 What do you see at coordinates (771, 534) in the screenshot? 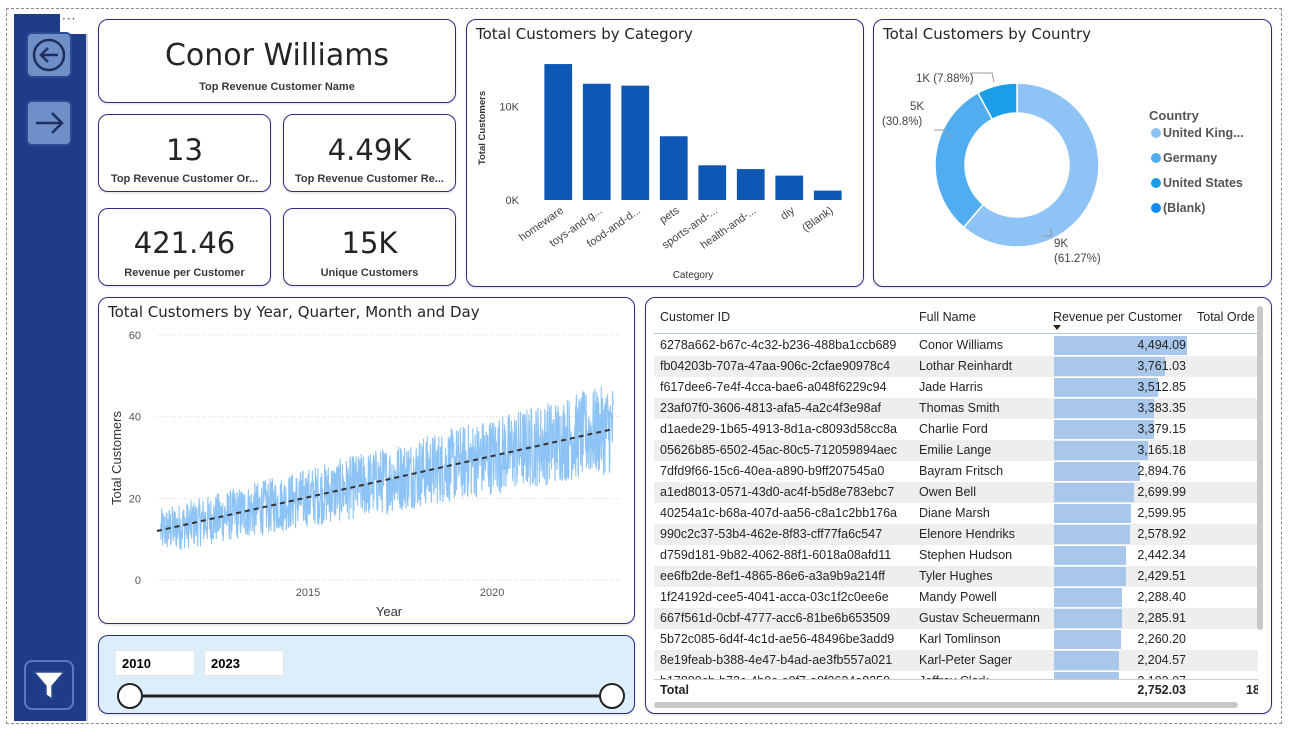
I see `cell-customer-id: 990c2c37-53b4-462e-8f83-cff77fa6c547` at bounding box center [771, 534].